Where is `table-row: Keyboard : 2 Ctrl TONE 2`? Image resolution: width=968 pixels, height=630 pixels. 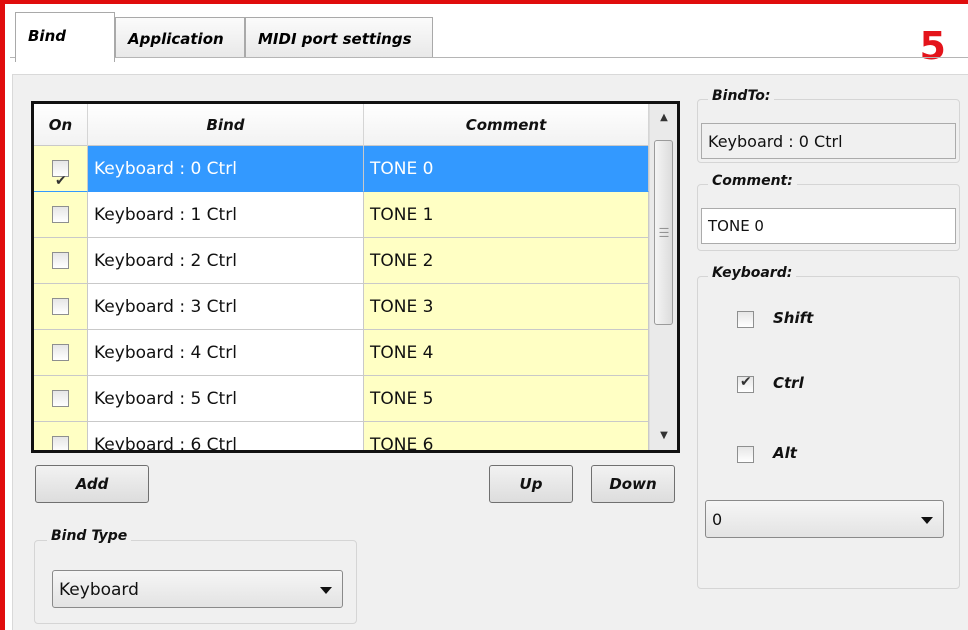
table-row: Keyboard : 2 Ctrl TONE 2 is located at coordinates (341, 261).